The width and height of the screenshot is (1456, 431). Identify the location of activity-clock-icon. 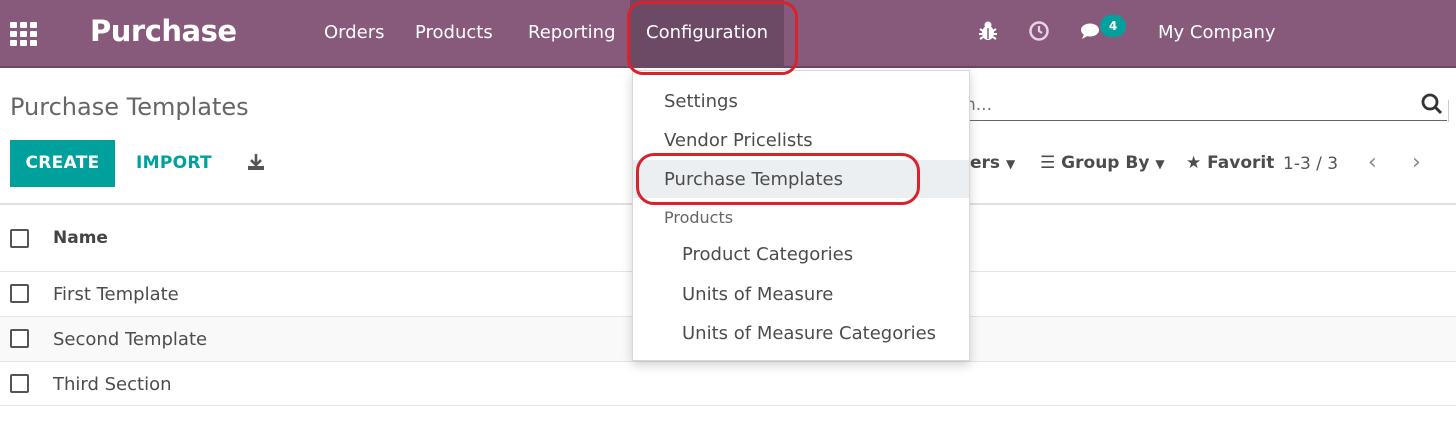
(1039, 33).